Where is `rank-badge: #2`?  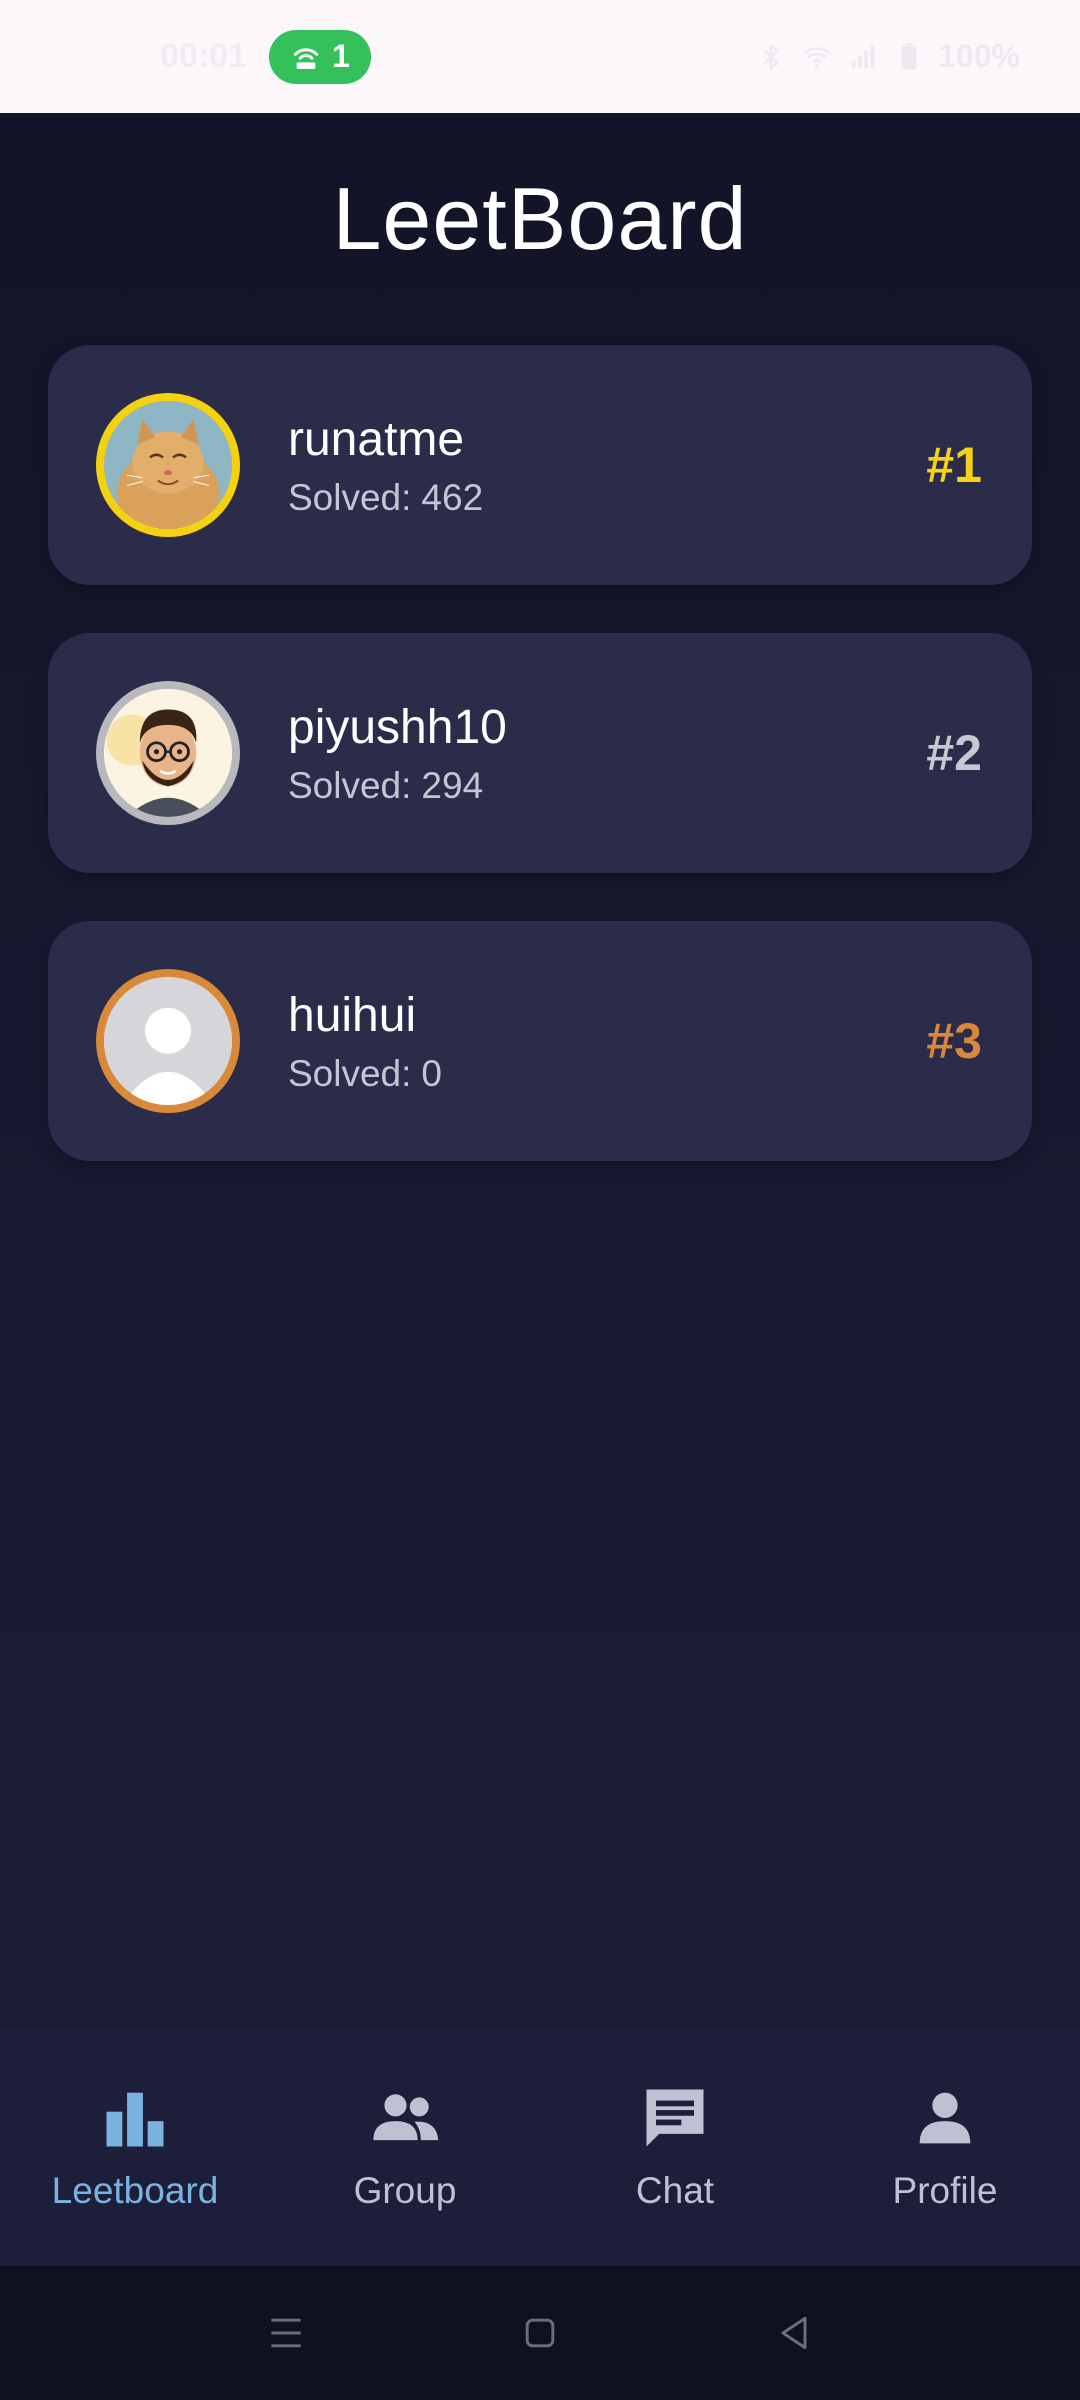 rank-badge: #2 is located at coordinates (954, 753).